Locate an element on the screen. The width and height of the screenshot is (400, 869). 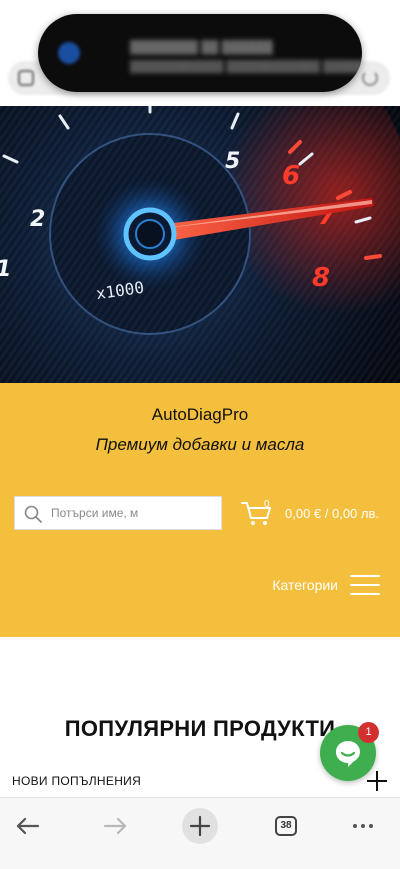
cart-icon is located at coordinates (258, 513).